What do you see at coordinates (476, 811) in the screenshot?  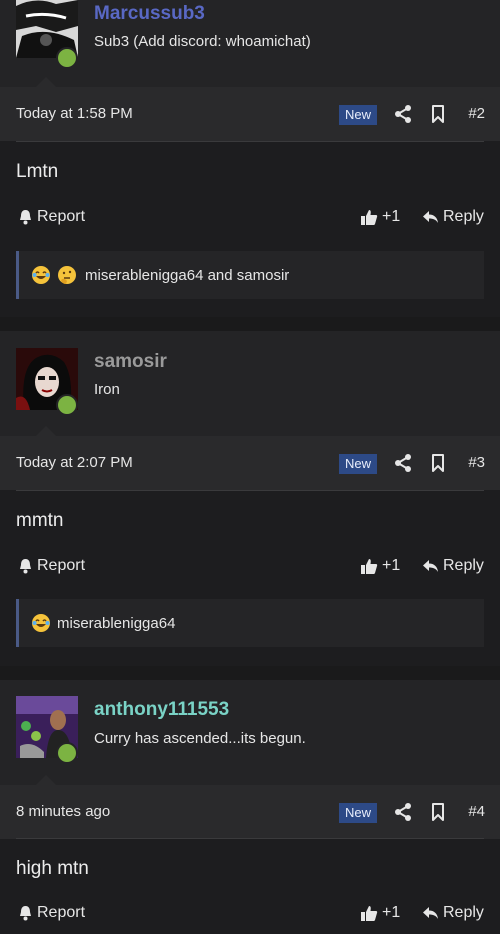 I see `post-number: #4` at bounding box center [476, 811].